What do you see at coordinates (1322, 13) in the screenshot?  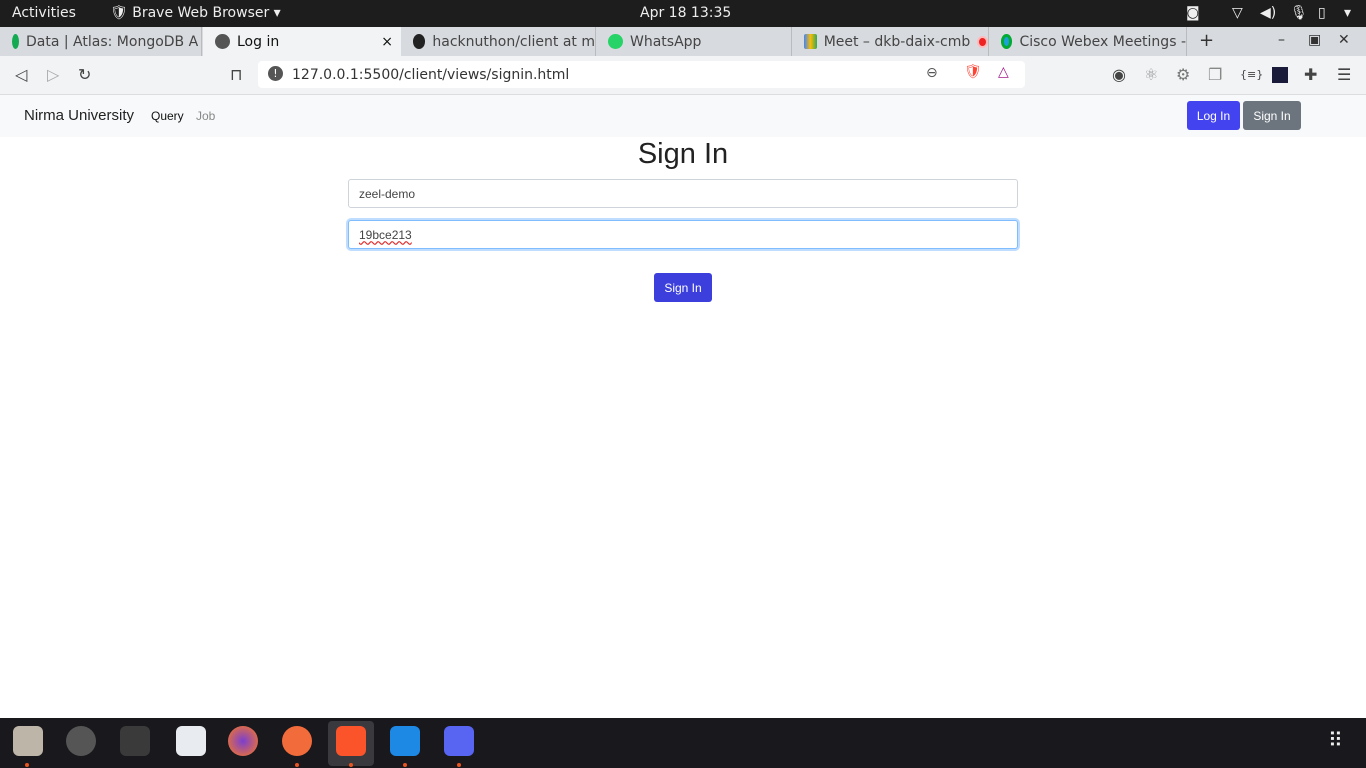 I see `battery-icon: ▯` at bounding box center [1322, 13].